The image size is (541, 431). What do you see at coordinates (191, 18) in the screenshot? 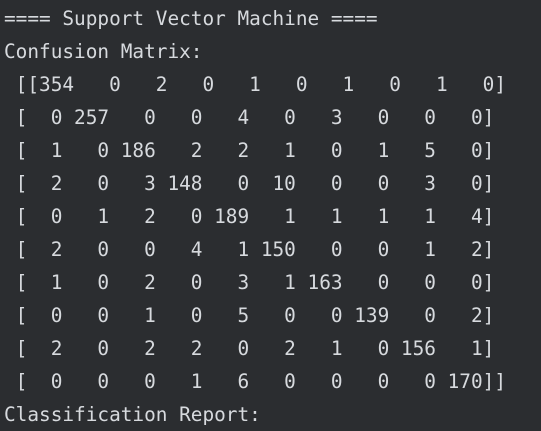
I see `section-header: ==== Support Vector Machine ====` at bounding box center [191, 18].